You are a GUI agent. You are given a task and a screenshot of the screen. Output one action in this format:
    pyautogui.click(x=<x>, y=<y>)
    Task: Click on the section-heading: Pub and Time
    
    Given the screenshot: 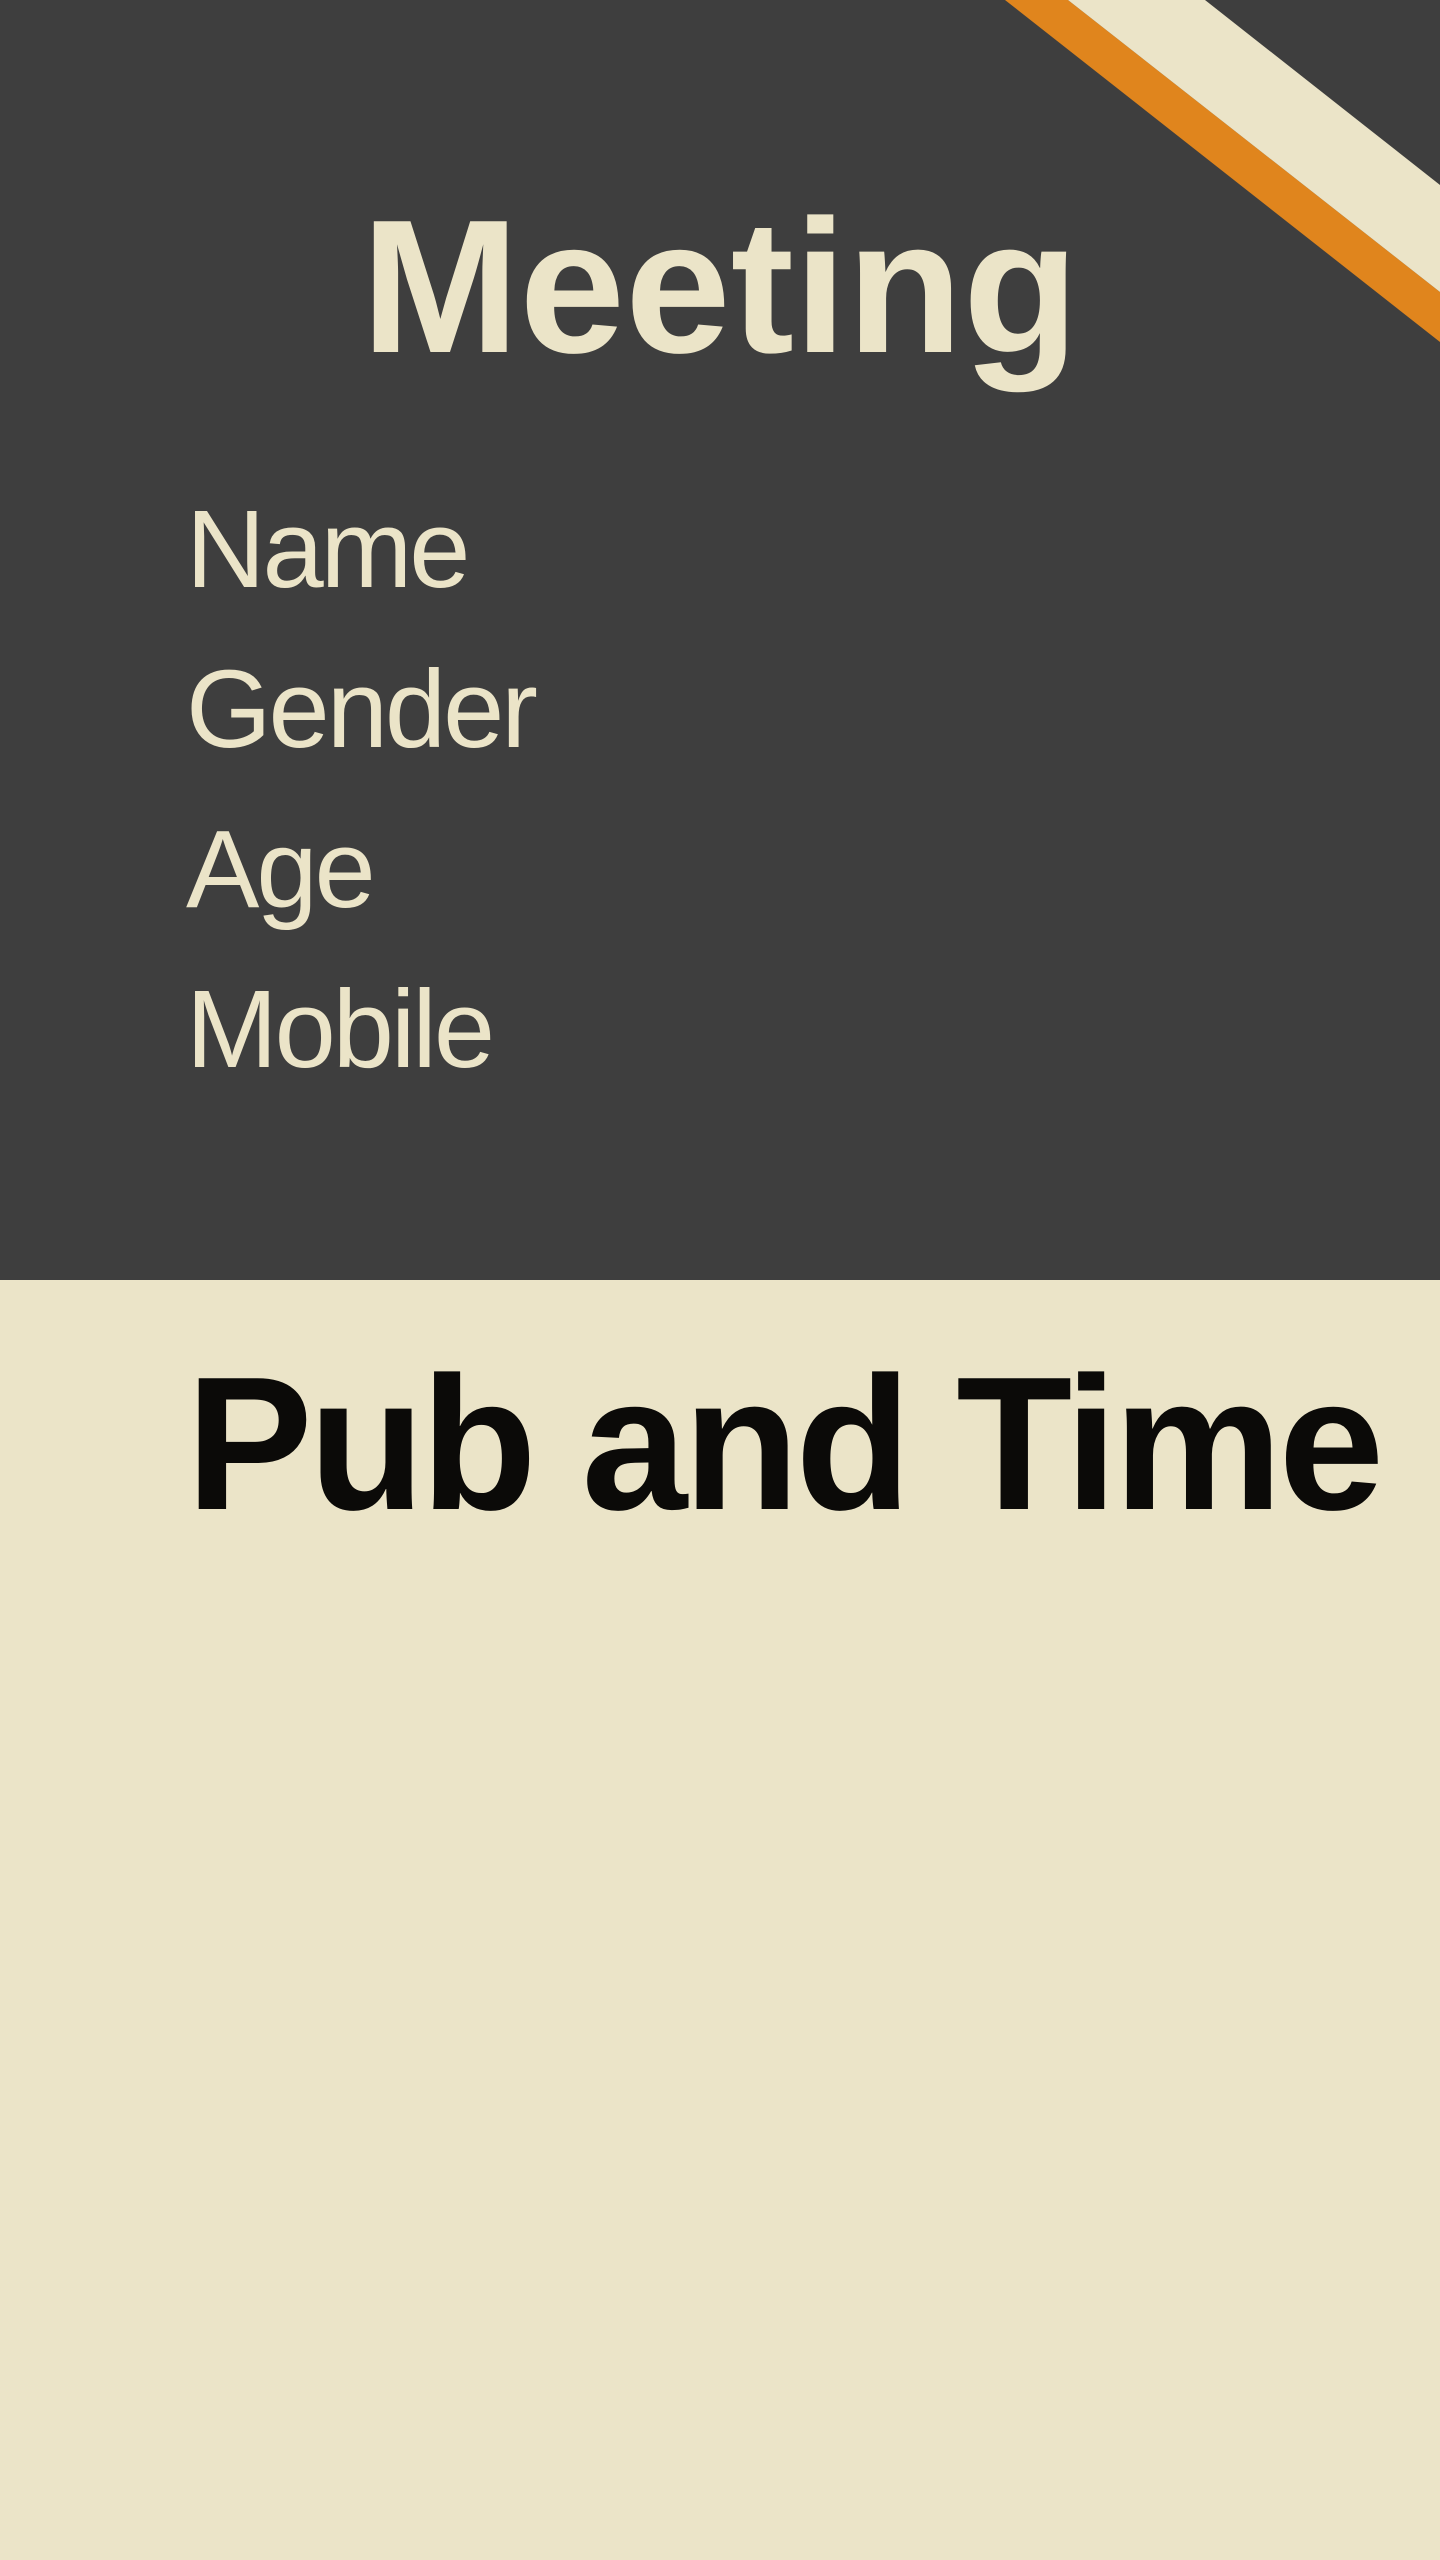 What is the action you would take?
    pyautogui.click(x=785, y=1444)
    